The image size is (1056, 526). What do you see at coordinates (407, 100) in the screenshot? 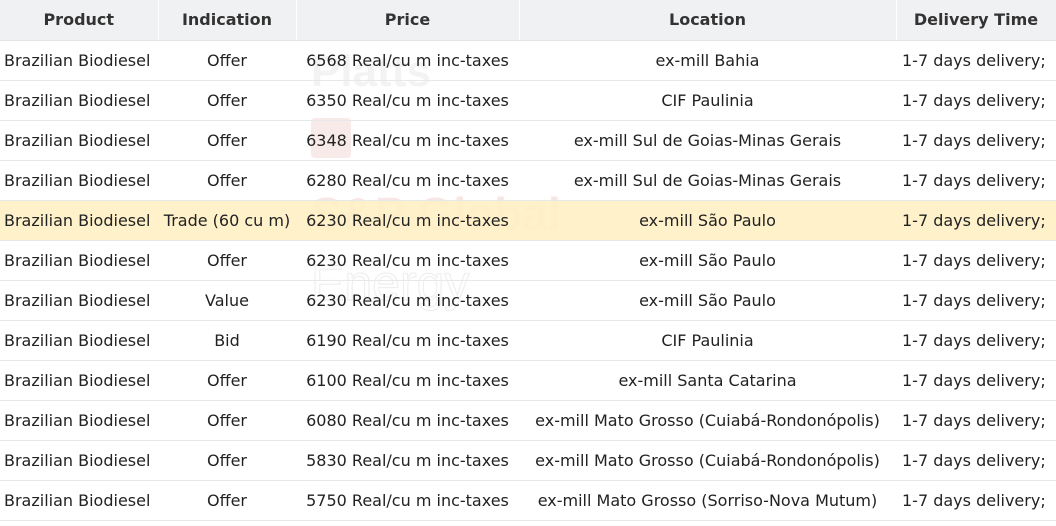
I see `cell-price: 6350 Real/cu m inc-taxes` at bounding box center [407, 100].